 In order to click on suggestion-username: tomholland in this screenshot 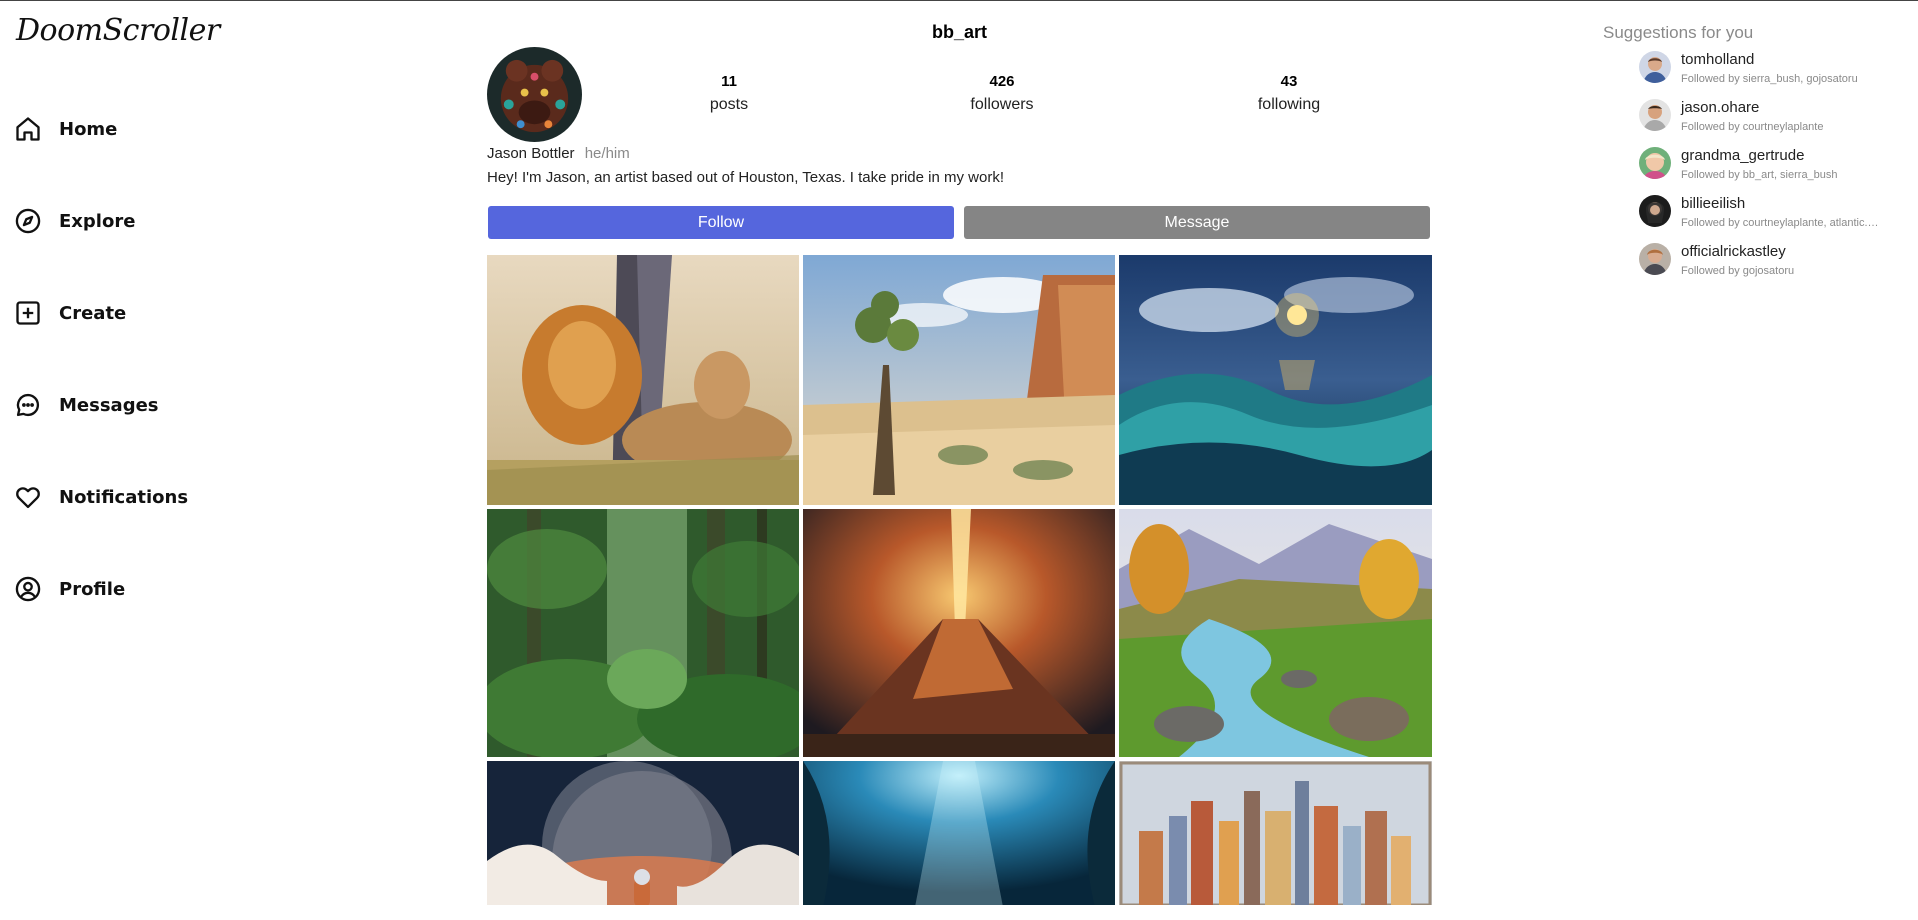, I will do `click(1717, 59)`.